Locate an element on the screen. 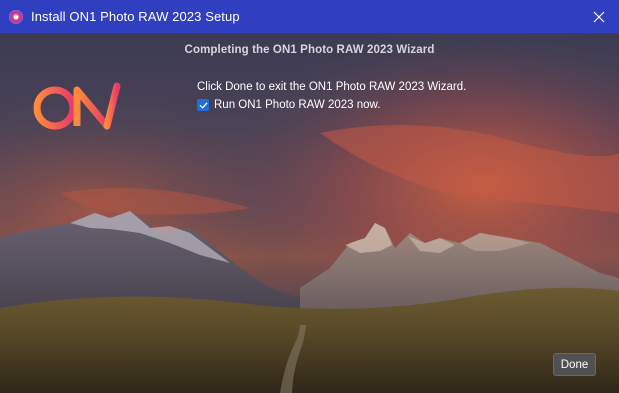 The width and height of the screenshot is (619, 393). window-title: Install ON1 Photo RAW 2023 Setup is located at coordinates (135, 16).